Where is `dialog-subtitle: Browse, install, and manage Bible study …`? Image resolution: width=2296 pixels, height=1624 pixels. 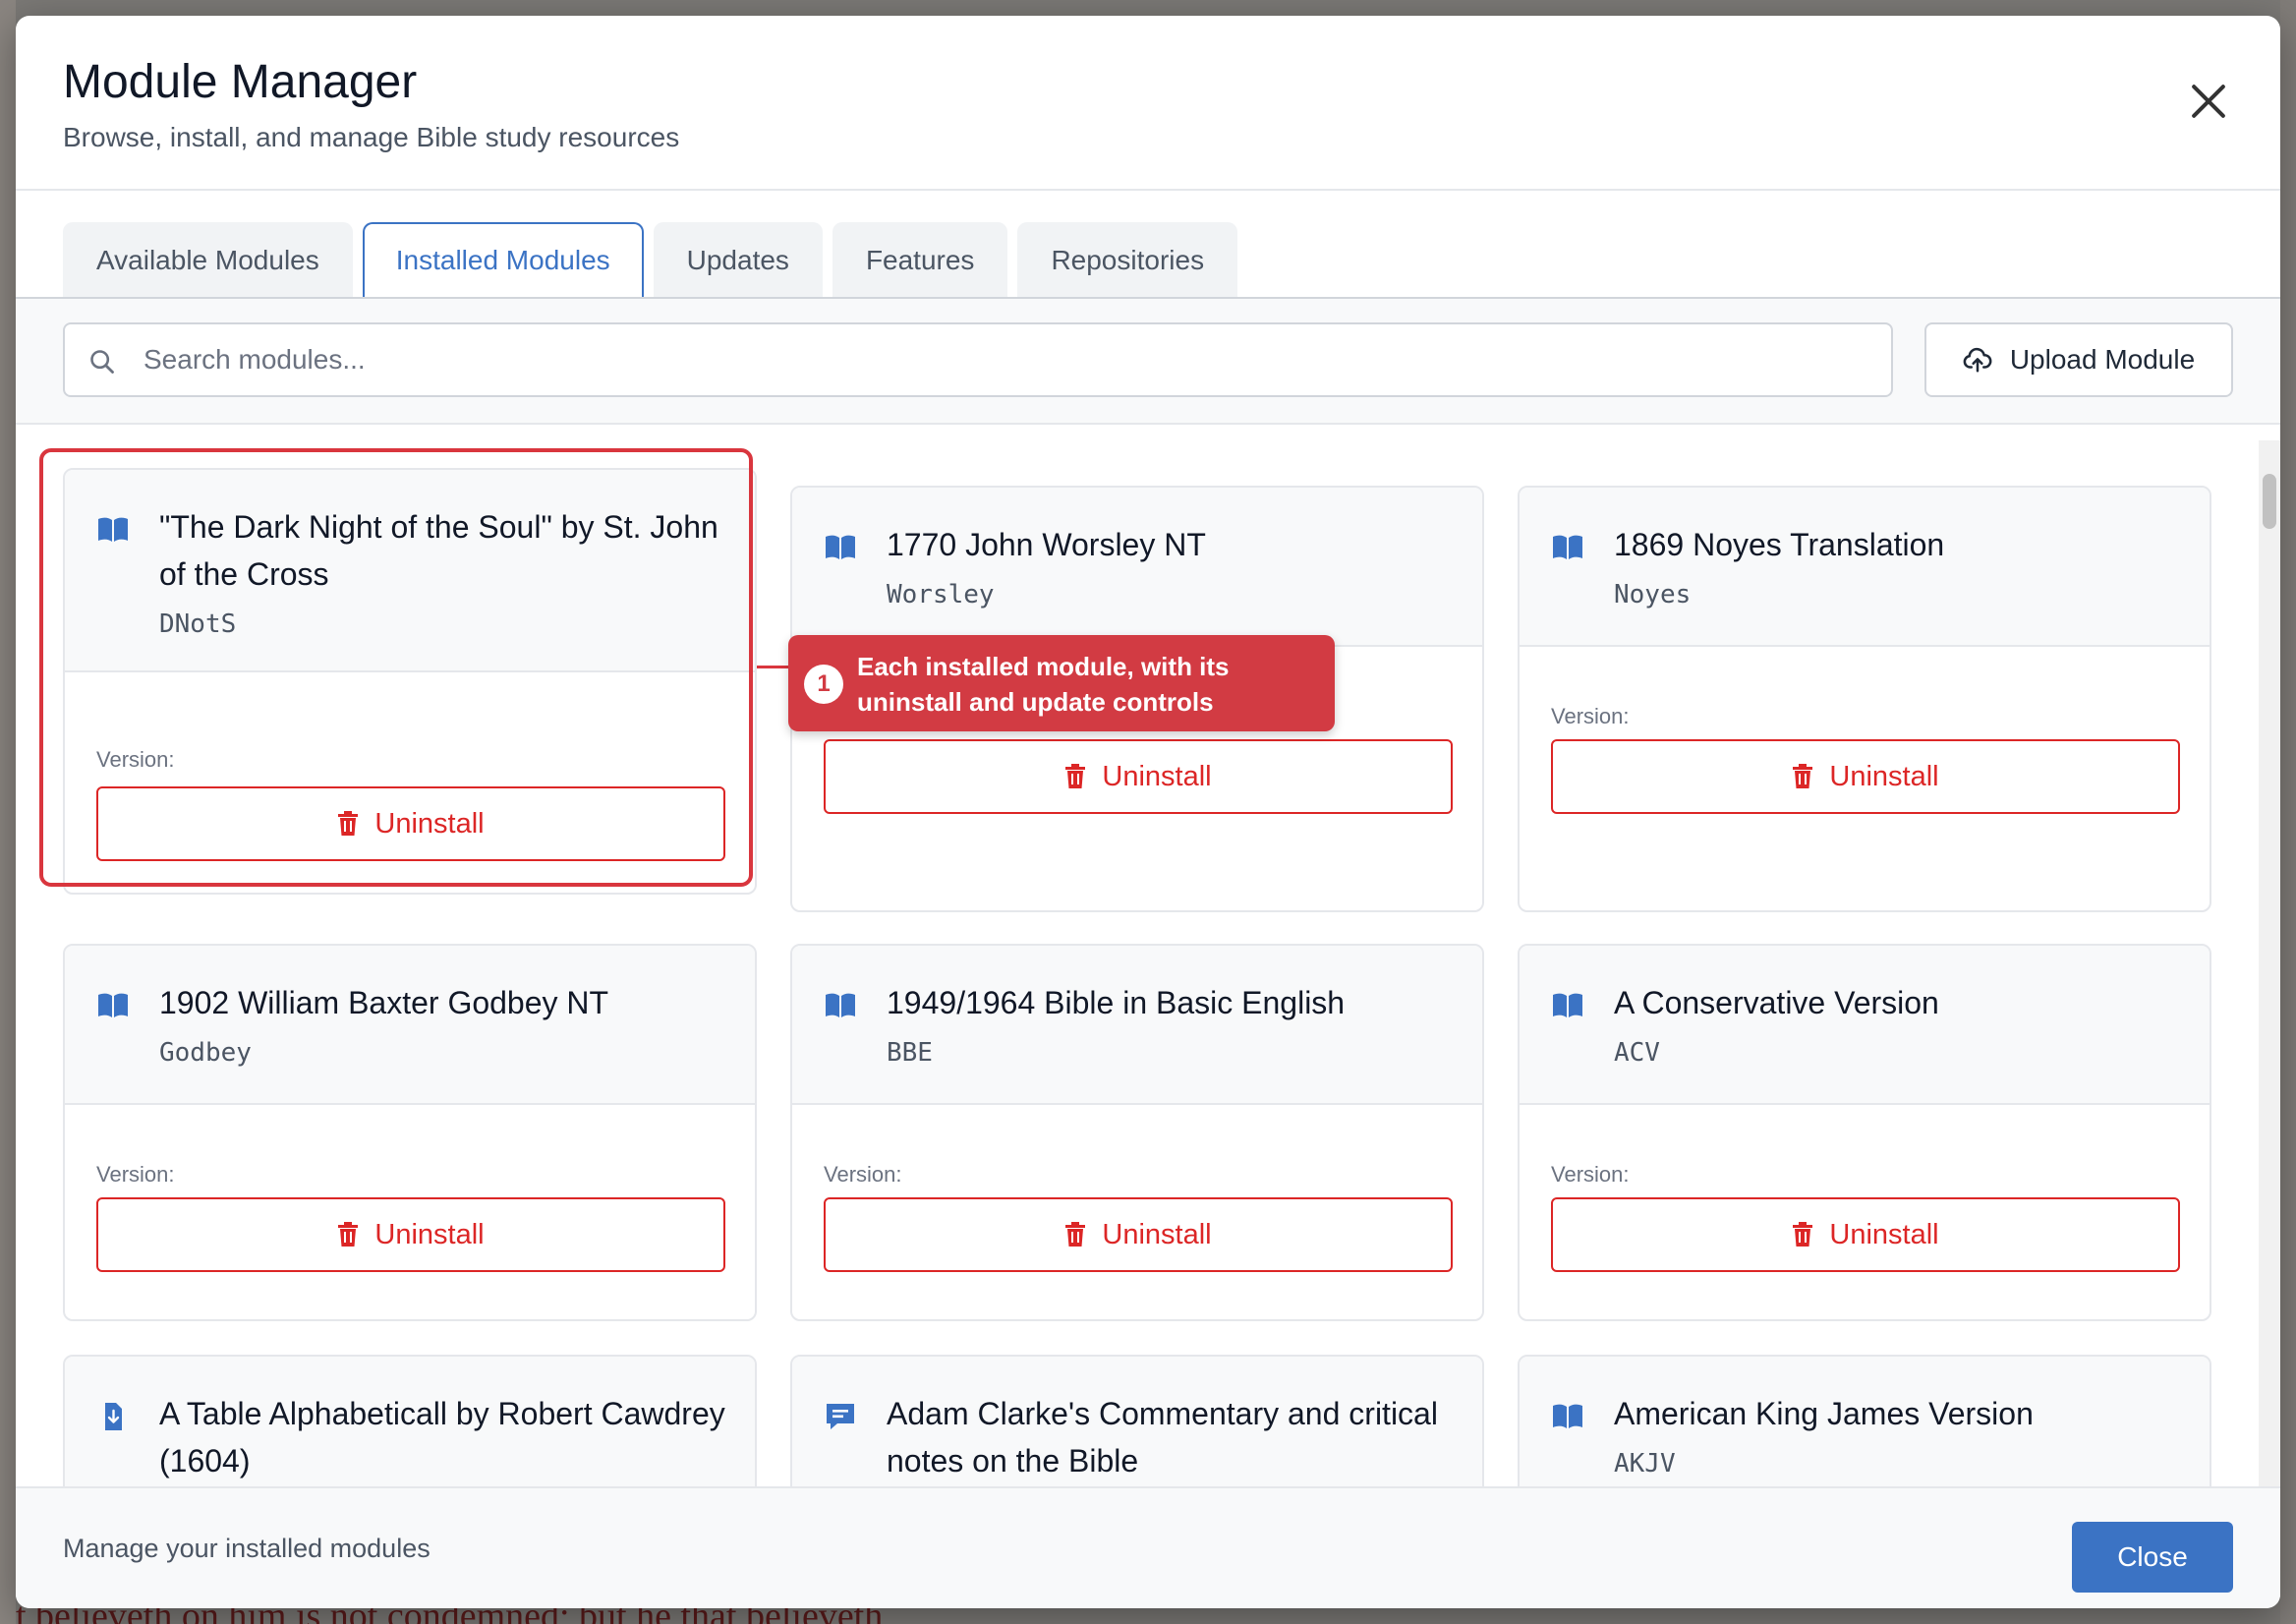 dialog-subtitle: Browse, install, and manage Bible study … is located at coordinates (371, 137).